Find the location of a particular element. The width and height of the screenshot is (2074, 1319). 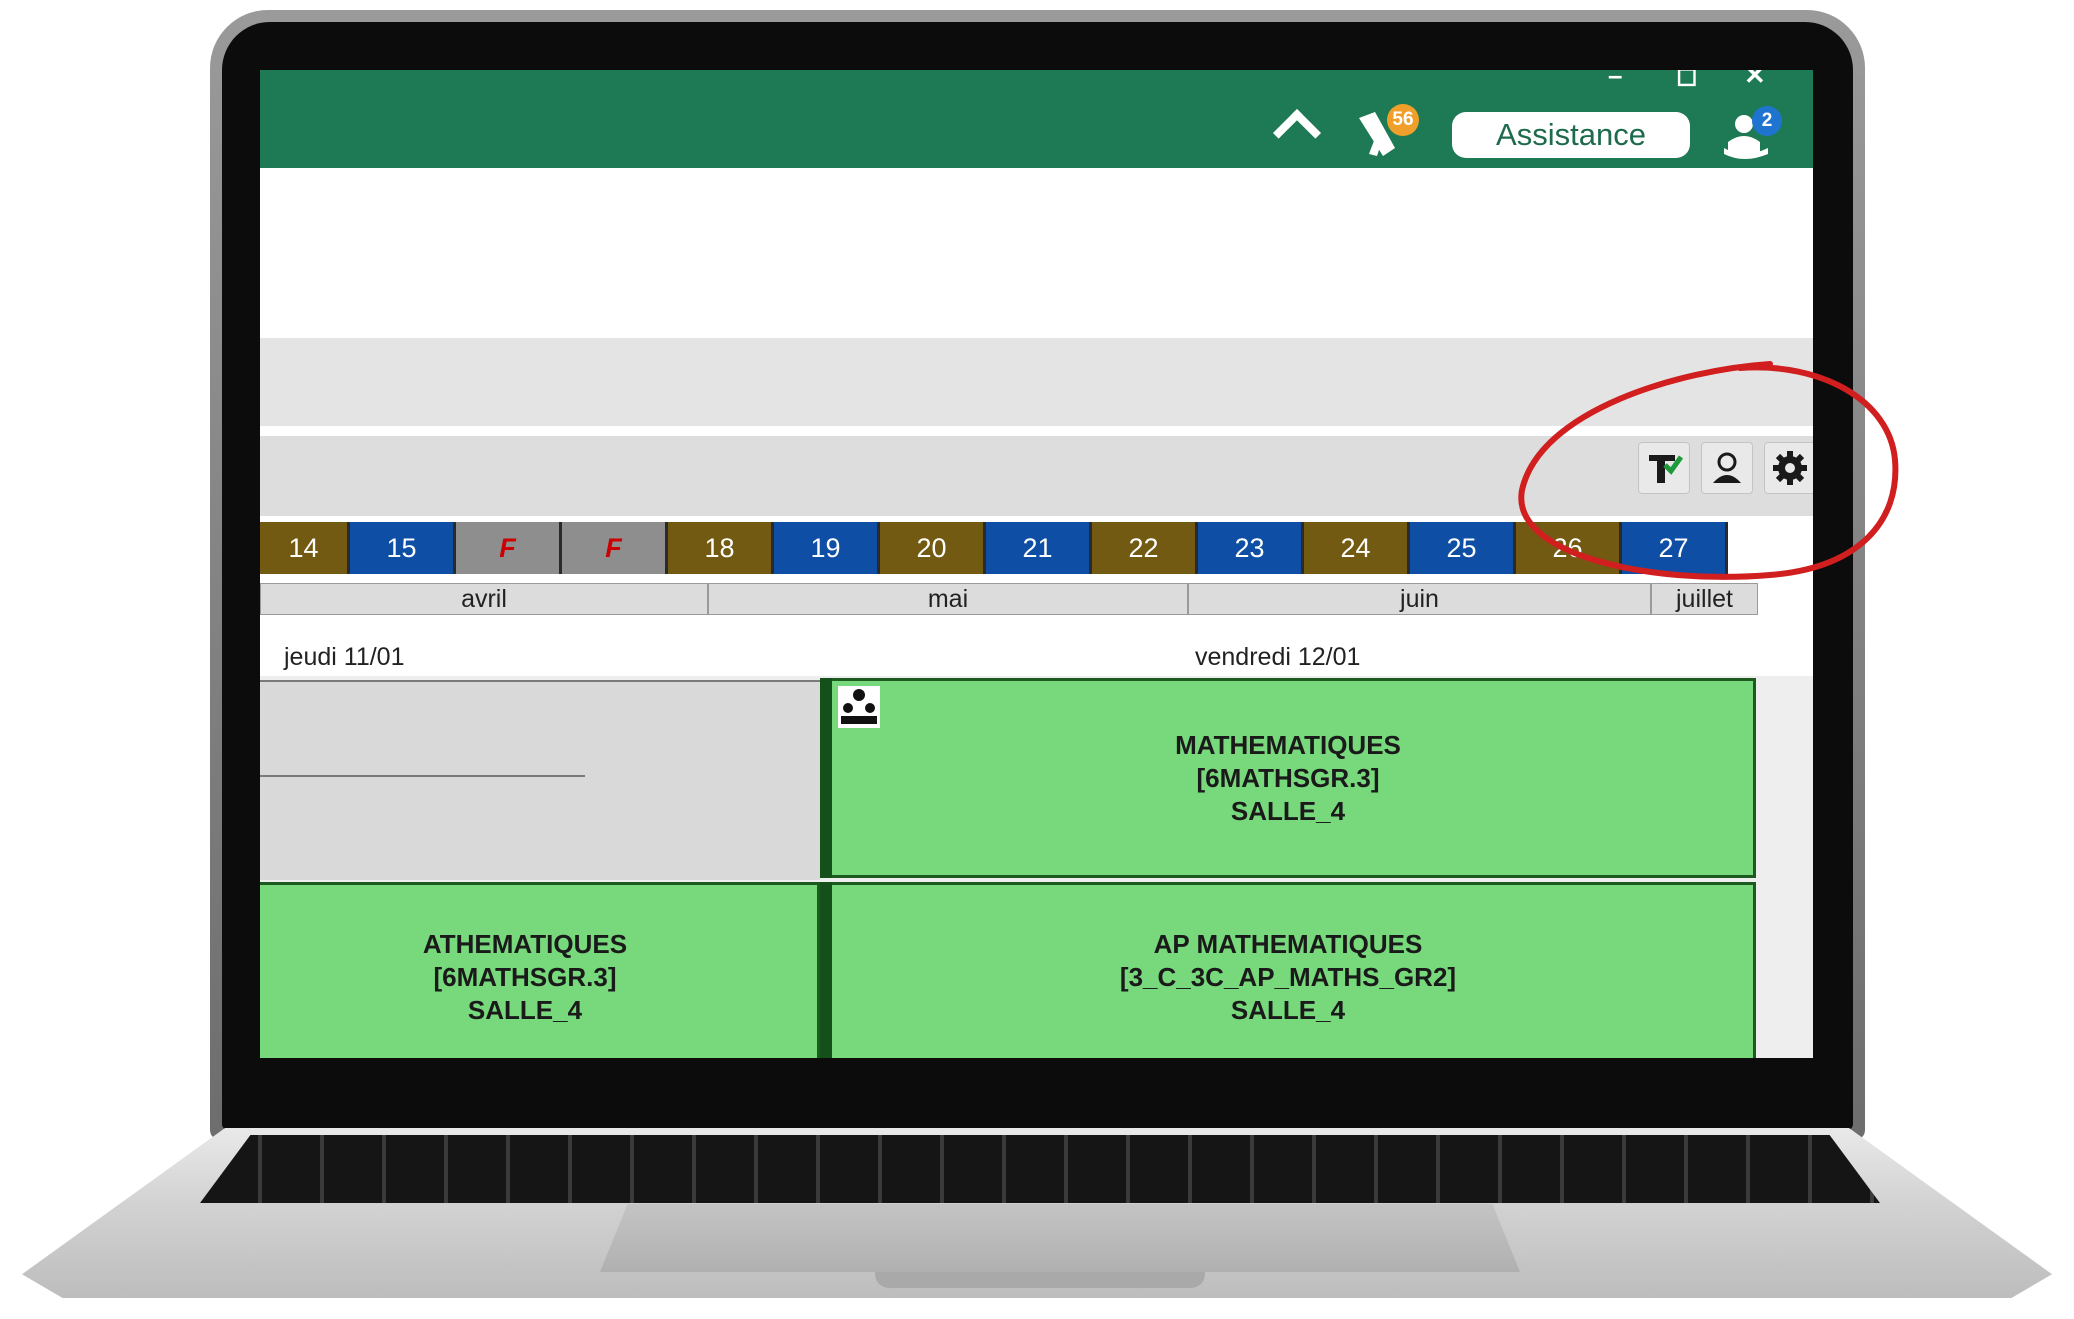

week-23: 23 is located at coordinates (1251, 548).